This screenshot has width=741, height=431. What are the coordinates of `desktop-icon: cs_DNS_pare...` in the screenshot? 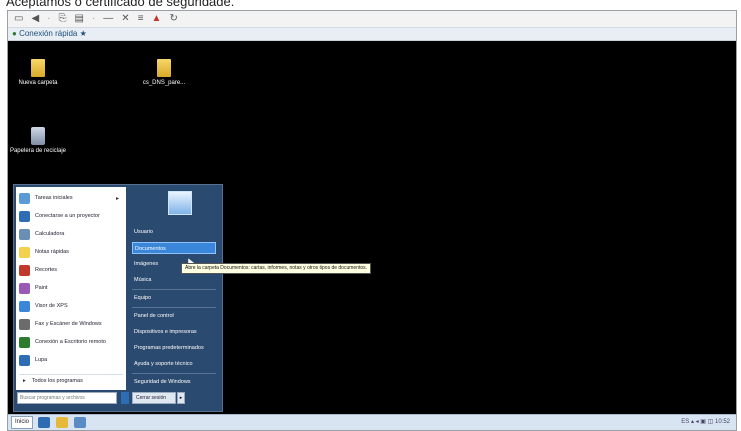 It's located at (164, 72).